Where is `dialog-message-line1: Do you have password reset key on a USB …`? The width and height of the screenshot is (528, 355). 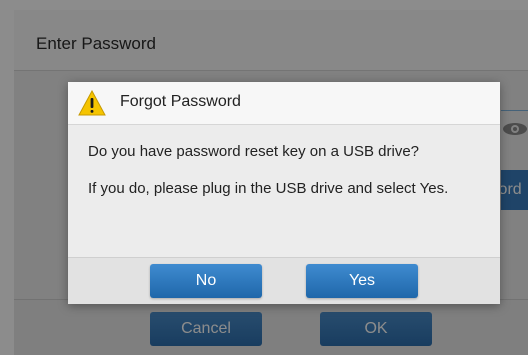
dialog-message-line1: Do you have password reset key on a USB … is located at coordinates (254, 151).